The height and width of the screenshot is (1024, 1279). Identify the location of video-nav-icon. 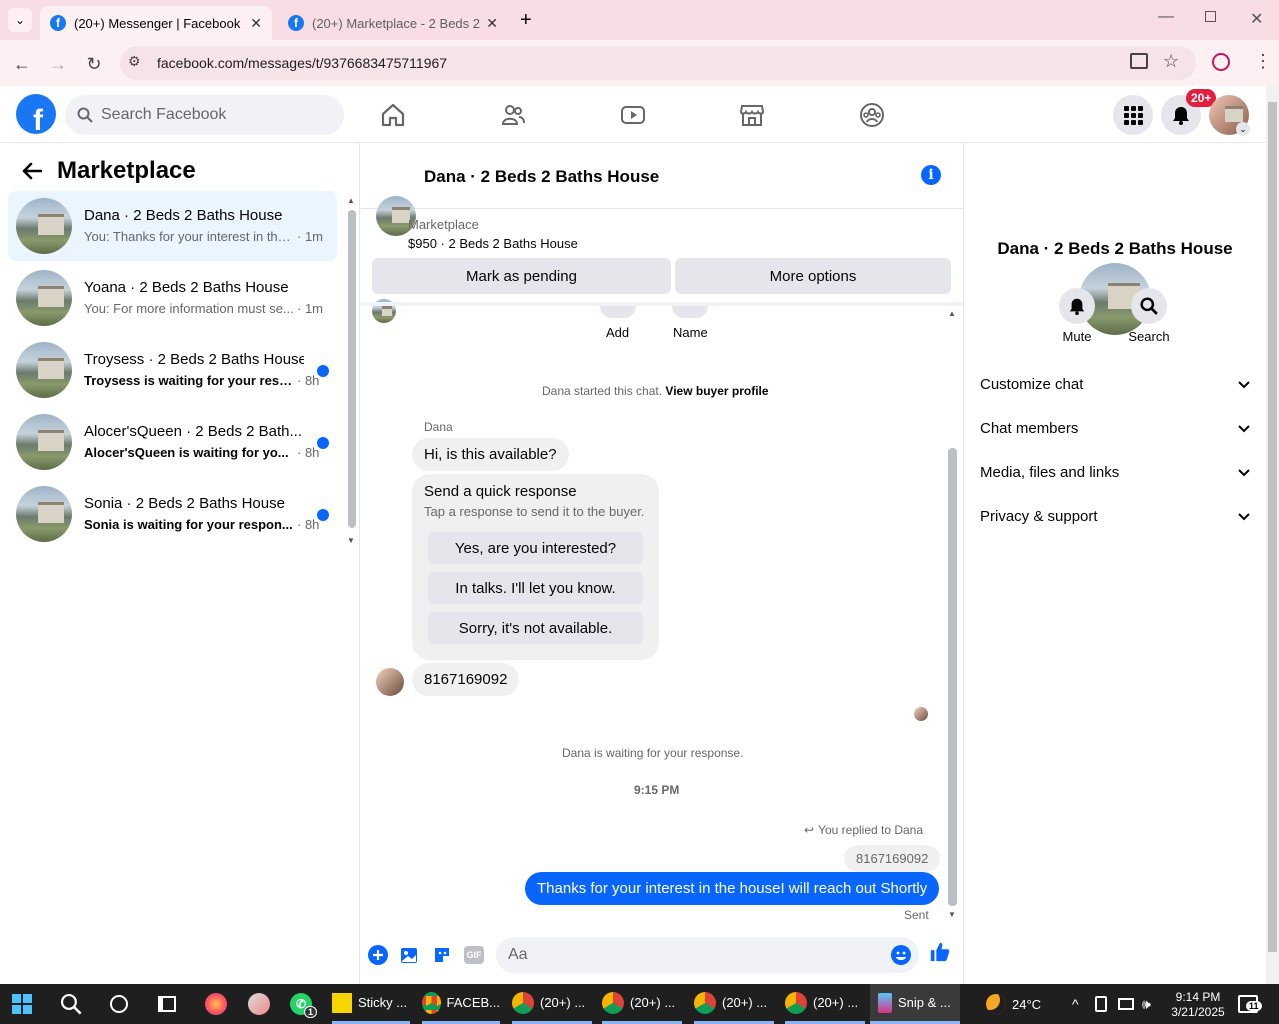
(633, 115).